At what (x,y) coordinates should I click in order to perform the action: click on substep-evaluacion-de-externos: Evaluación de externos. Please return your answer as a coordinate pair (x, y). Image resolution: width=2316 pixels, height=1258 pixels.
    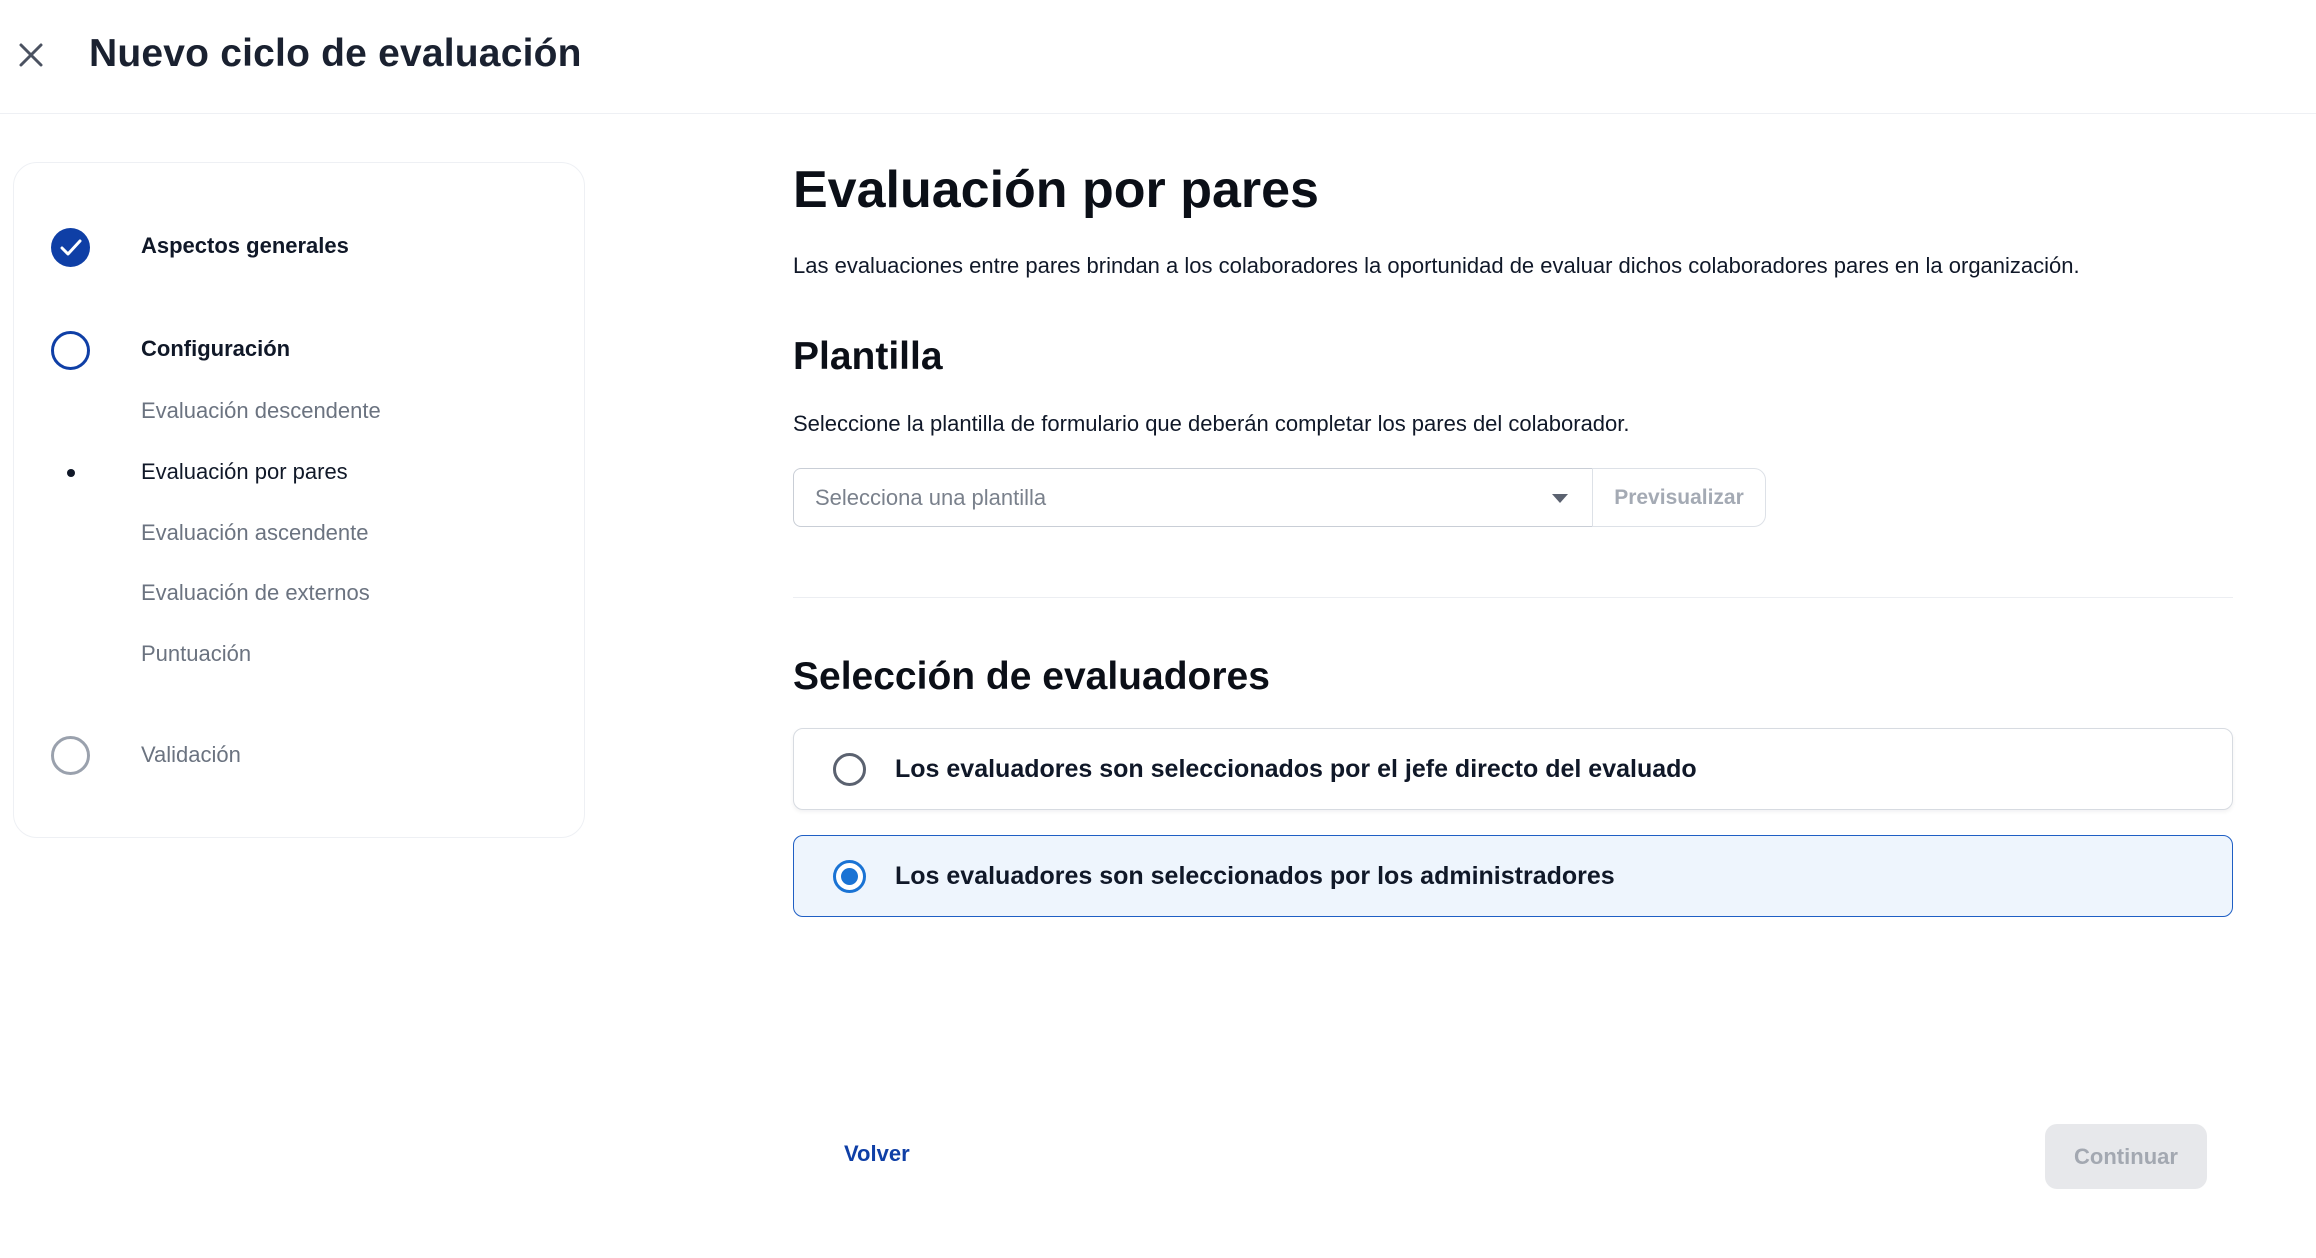
    Looking at the image, I should click on (255, 593).